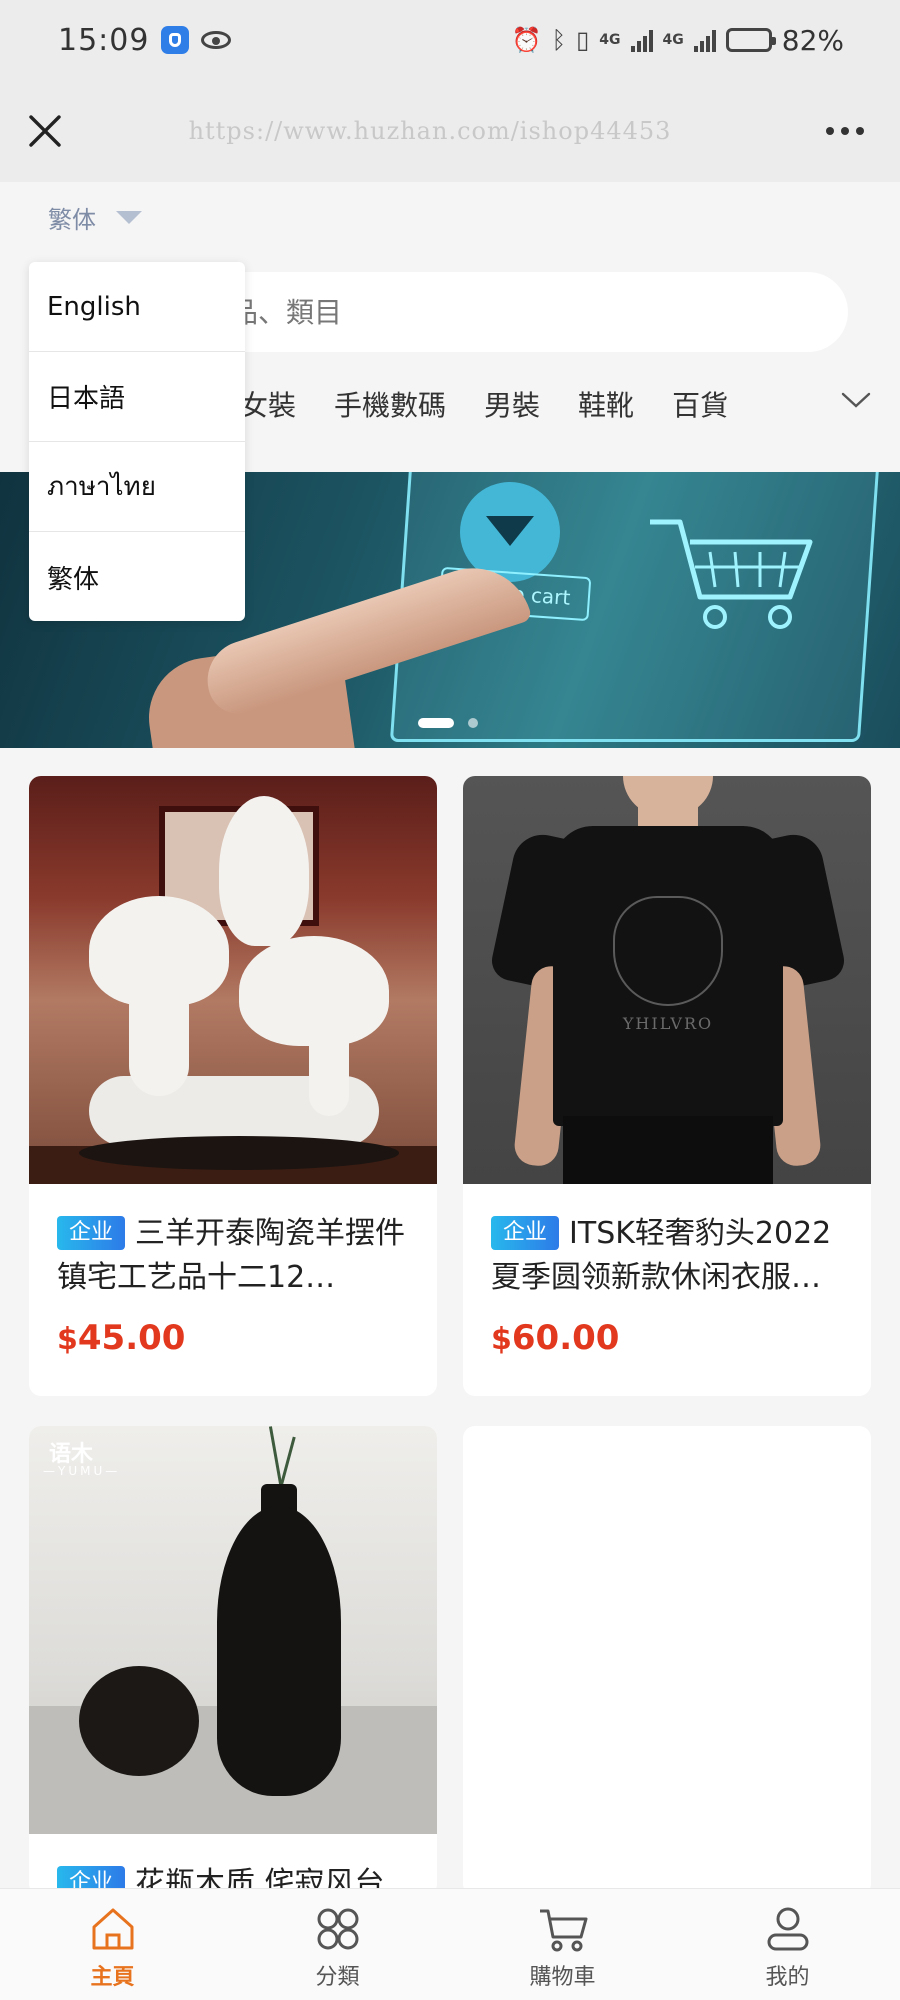 The width and height of the screenshot is (900, 2000). What do you see at coordinates (668, 796) in the screenshot?
I see `image-head` at bounding box center [668, 796].